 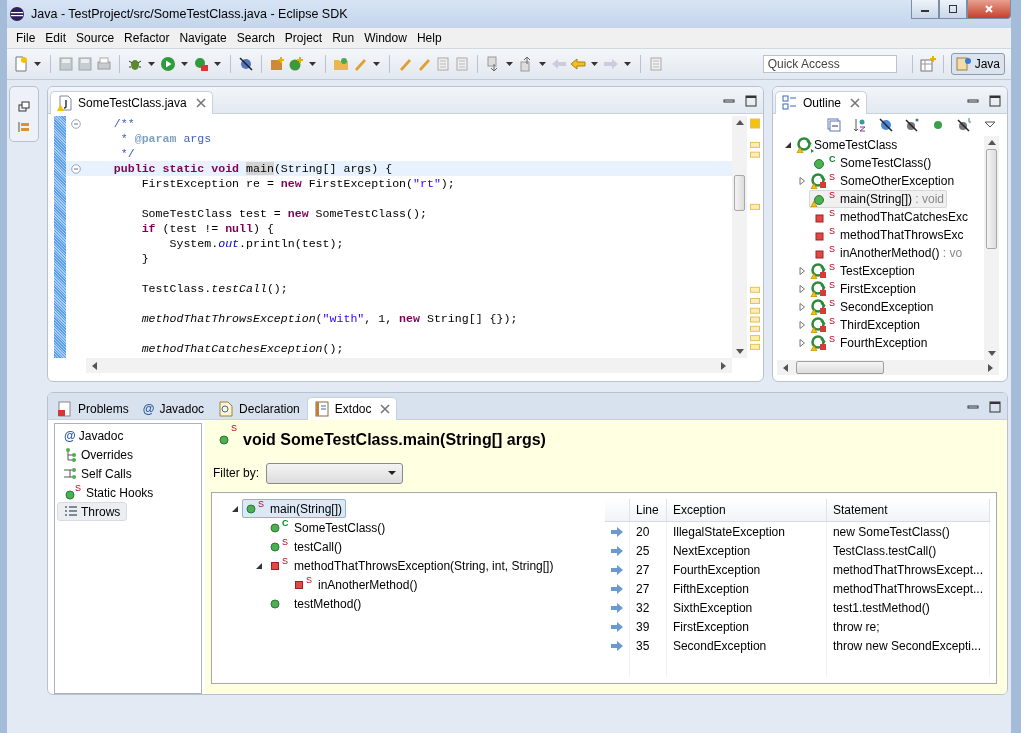 What do you see at coordinates (168, 64) in the screenshot?
I see `run-icon` at bounding box center [168, 64].